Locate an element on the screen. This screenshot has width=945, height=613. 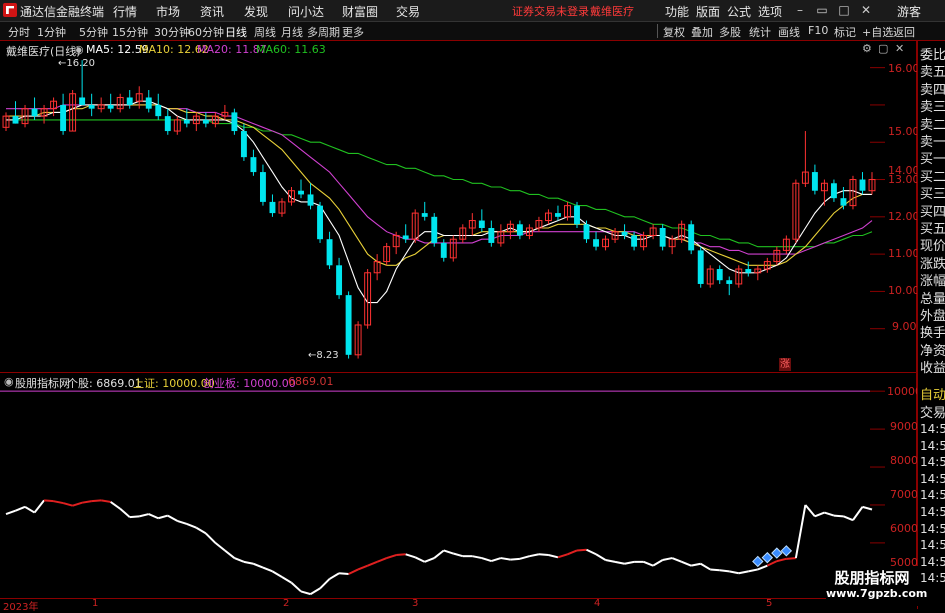
menu-formula: 公式 is located at coordinates (739, 11).